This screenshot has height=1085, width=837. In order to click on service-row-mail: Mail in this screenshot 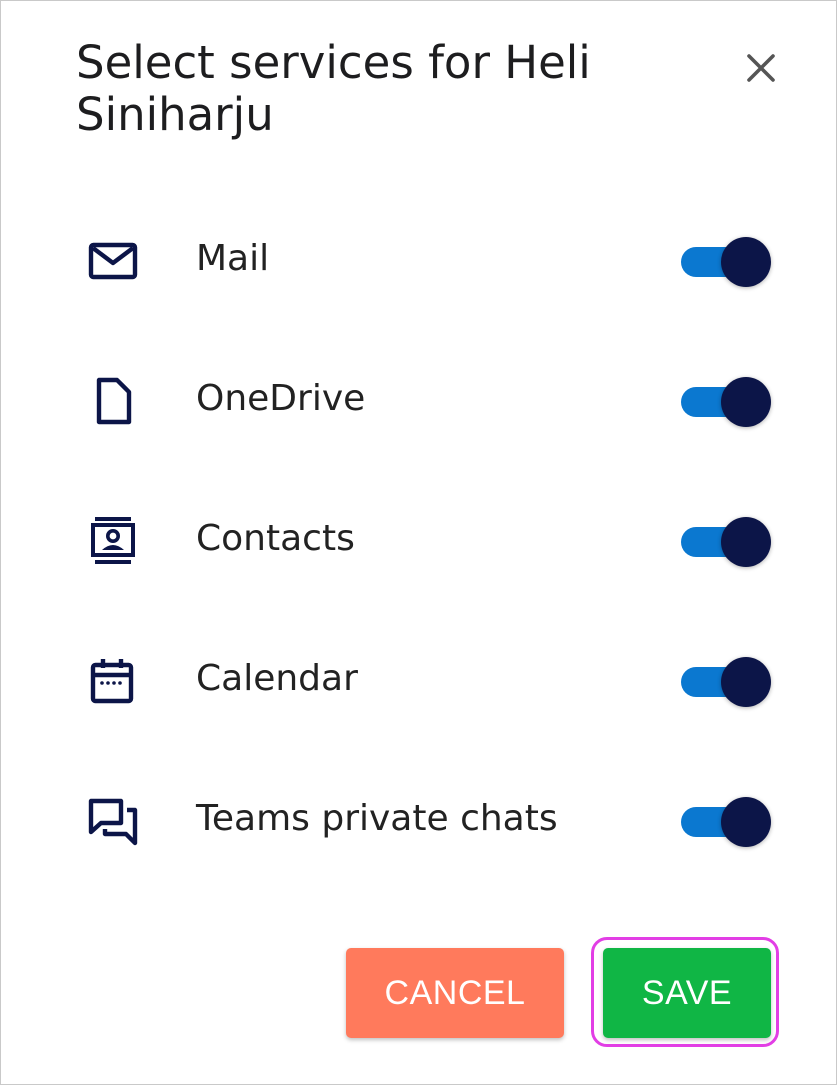, I will do `click(419, 259)`.